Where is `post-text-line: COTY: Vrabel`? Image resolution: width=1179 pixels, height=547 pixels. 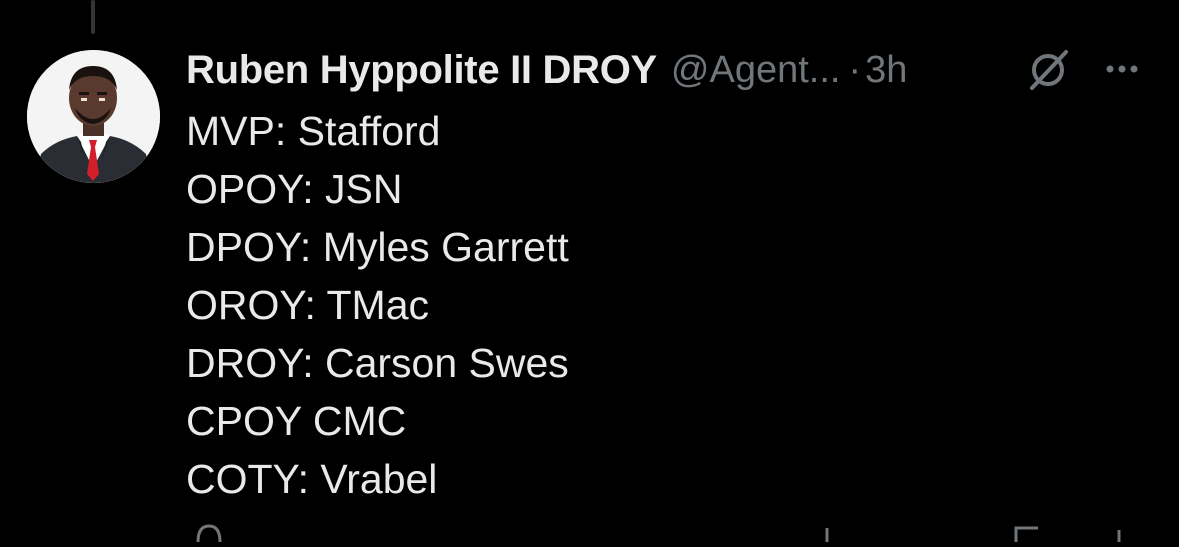
post-text-line: COTY: Vrabel is located at coordinates (312, 479).